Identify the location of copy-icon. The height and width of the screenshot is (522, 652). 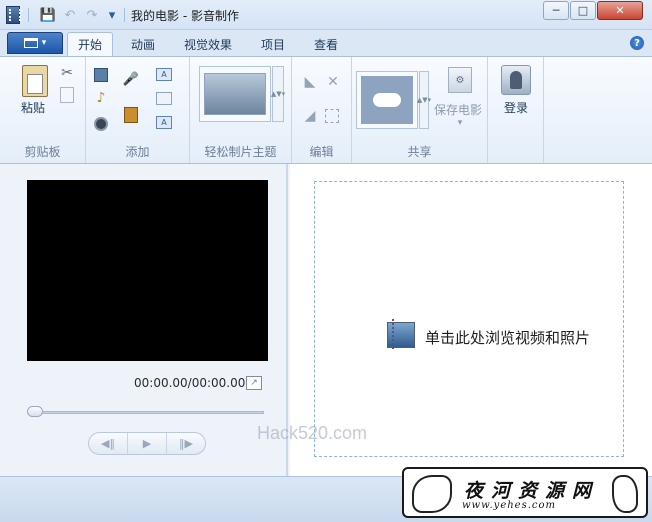
(67, 95).